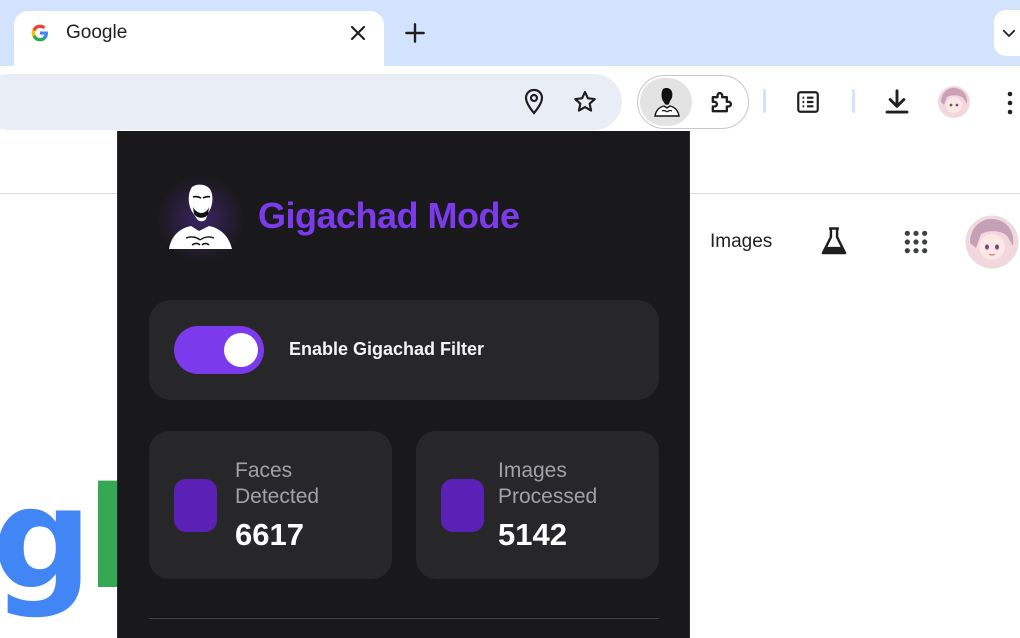  I want to click on popup-divider, so click(404, 618).